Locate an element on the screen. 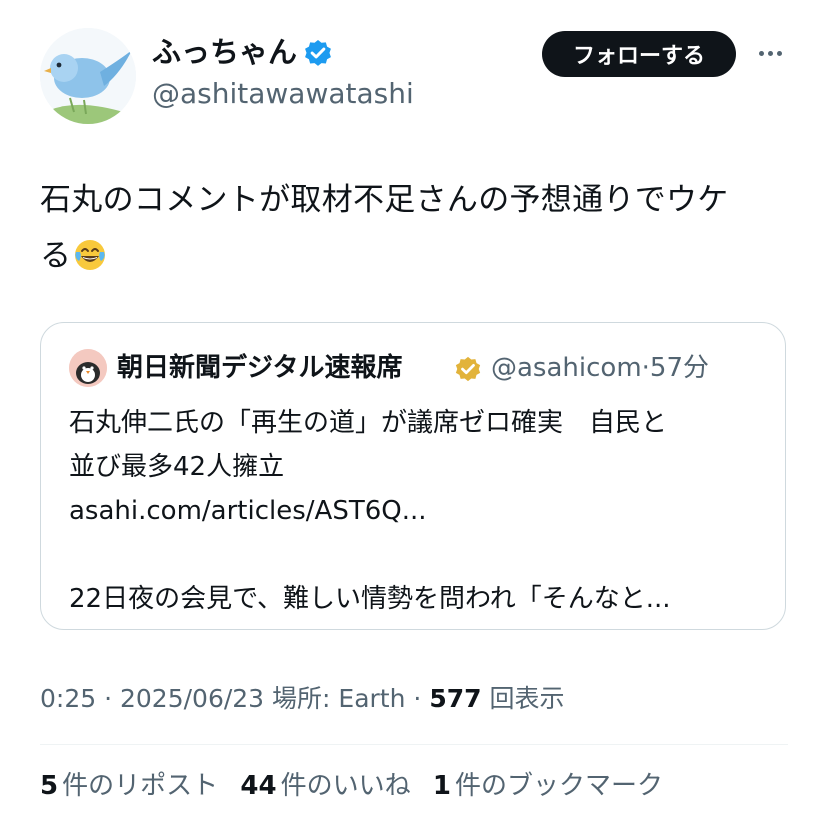  bookmarks-stat: 1 件のブックマーク is located at coordinates (548, 786).